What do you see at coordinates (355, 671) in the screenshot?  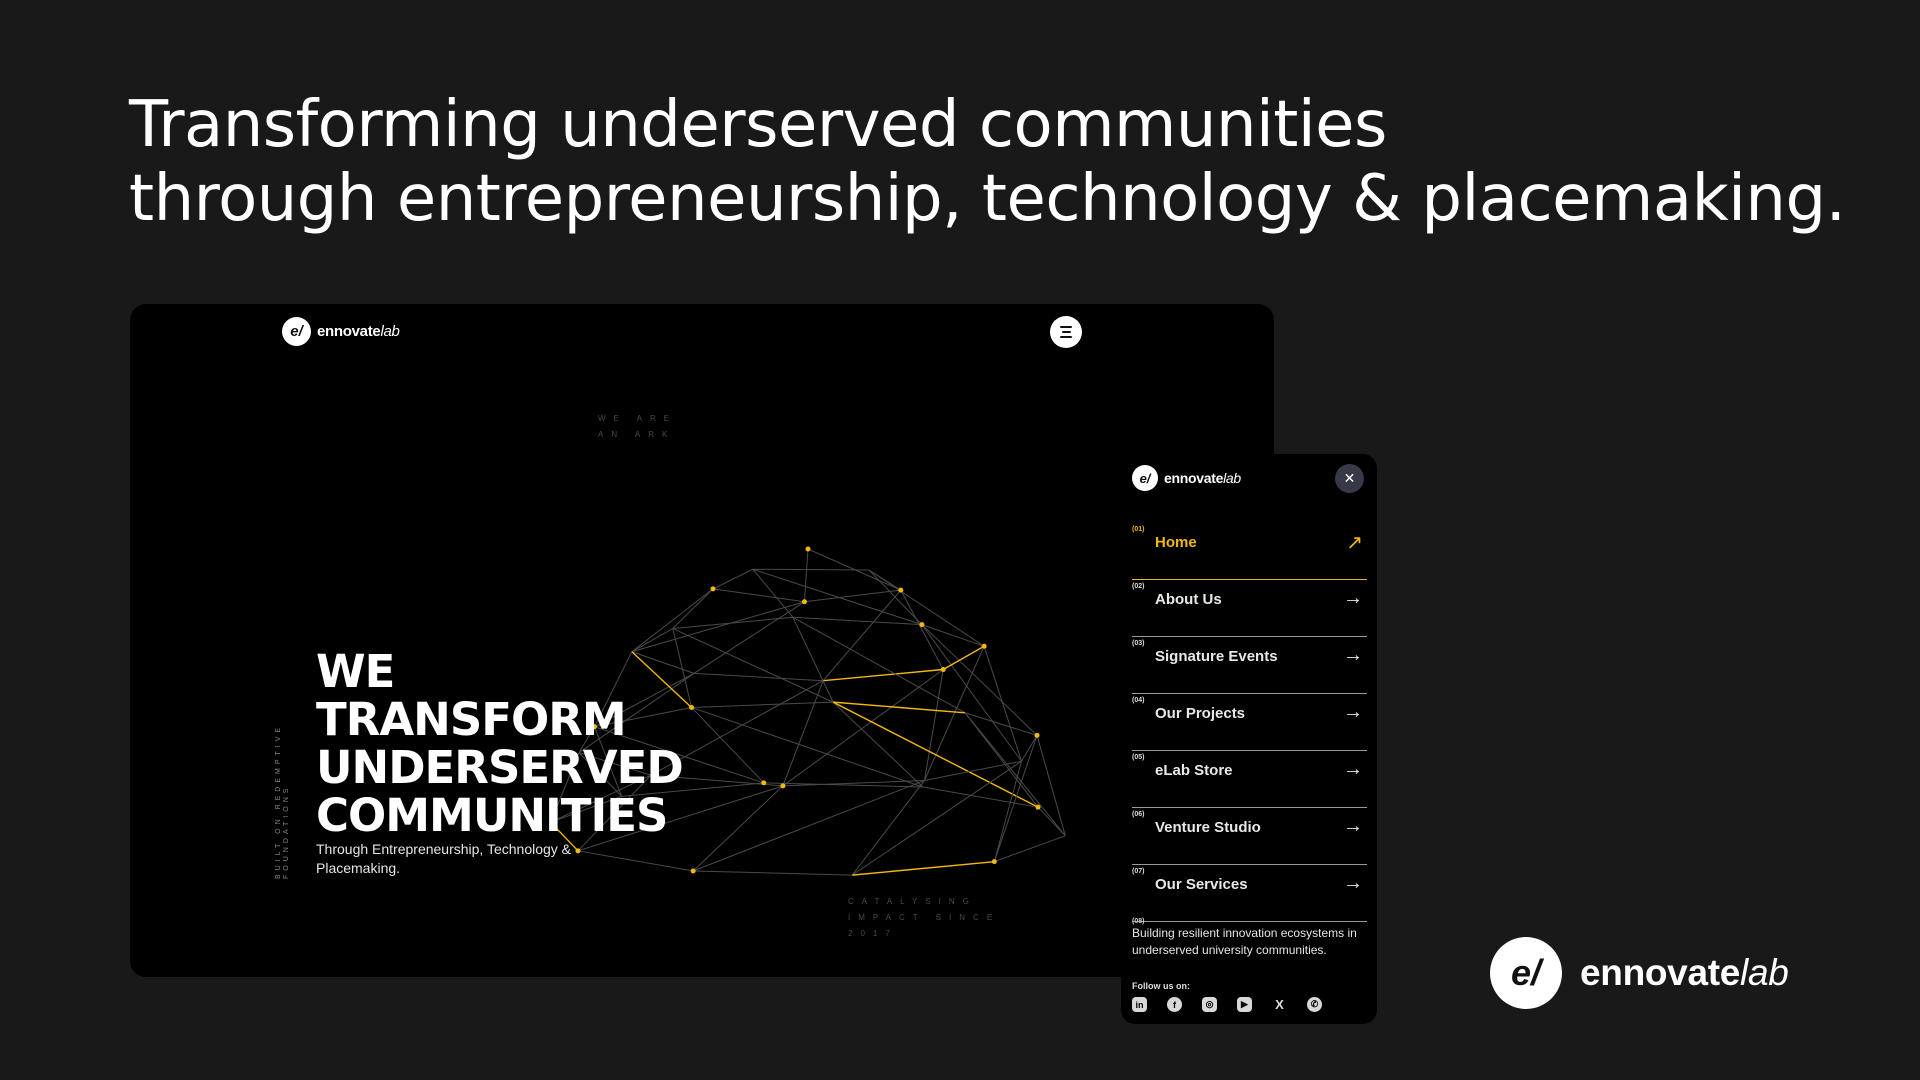 I see `hero-title-line: WE` at bounding box center [355, 671].